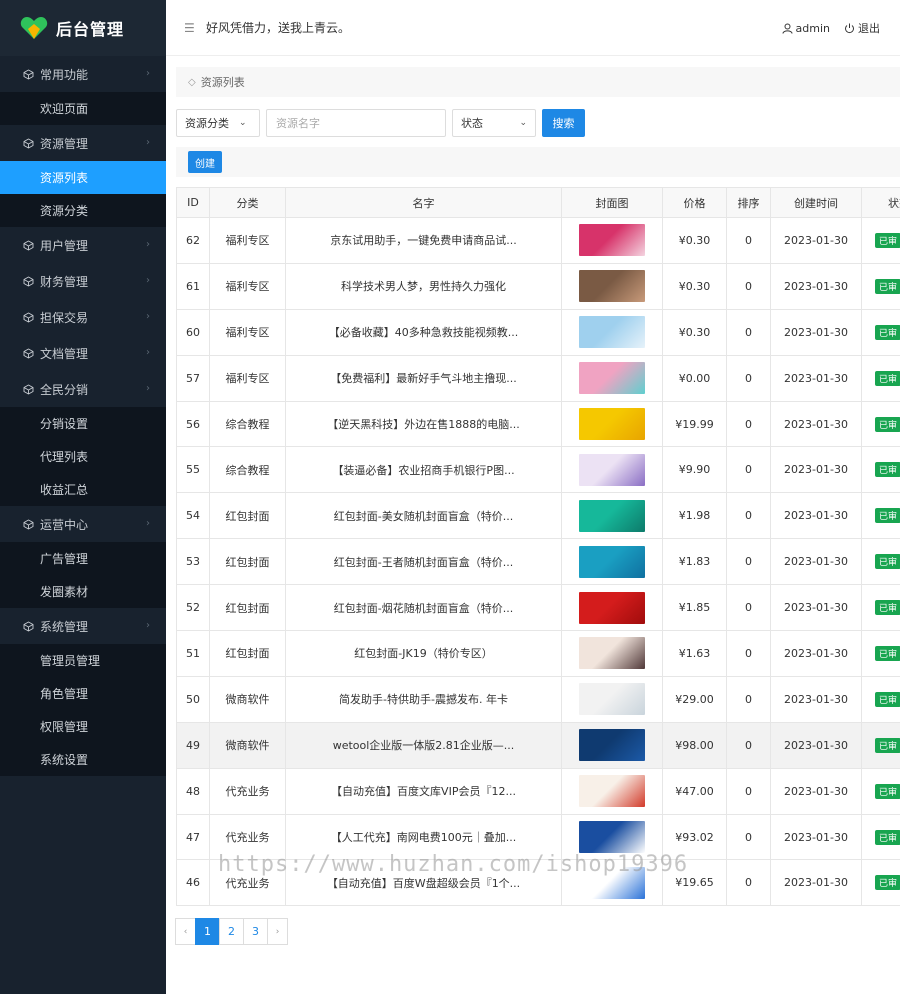 The height and width of the screenshot is (994, 900). I want to click on cell-id: 50, so click(193, 699).